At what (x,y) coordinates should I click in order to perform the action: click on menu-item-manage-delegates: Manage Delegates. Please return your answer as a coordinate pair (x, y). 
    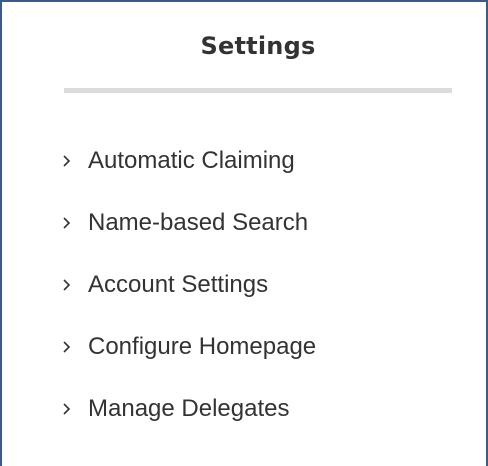
    Looking at the image, I should click on (187, 409).